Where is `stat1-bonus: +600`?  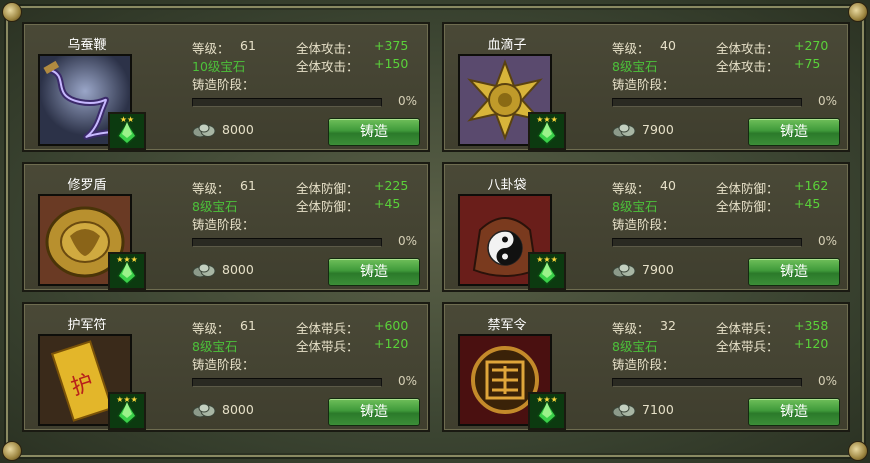 stat1-bonus: +600 is located at coordinates (391, 325).